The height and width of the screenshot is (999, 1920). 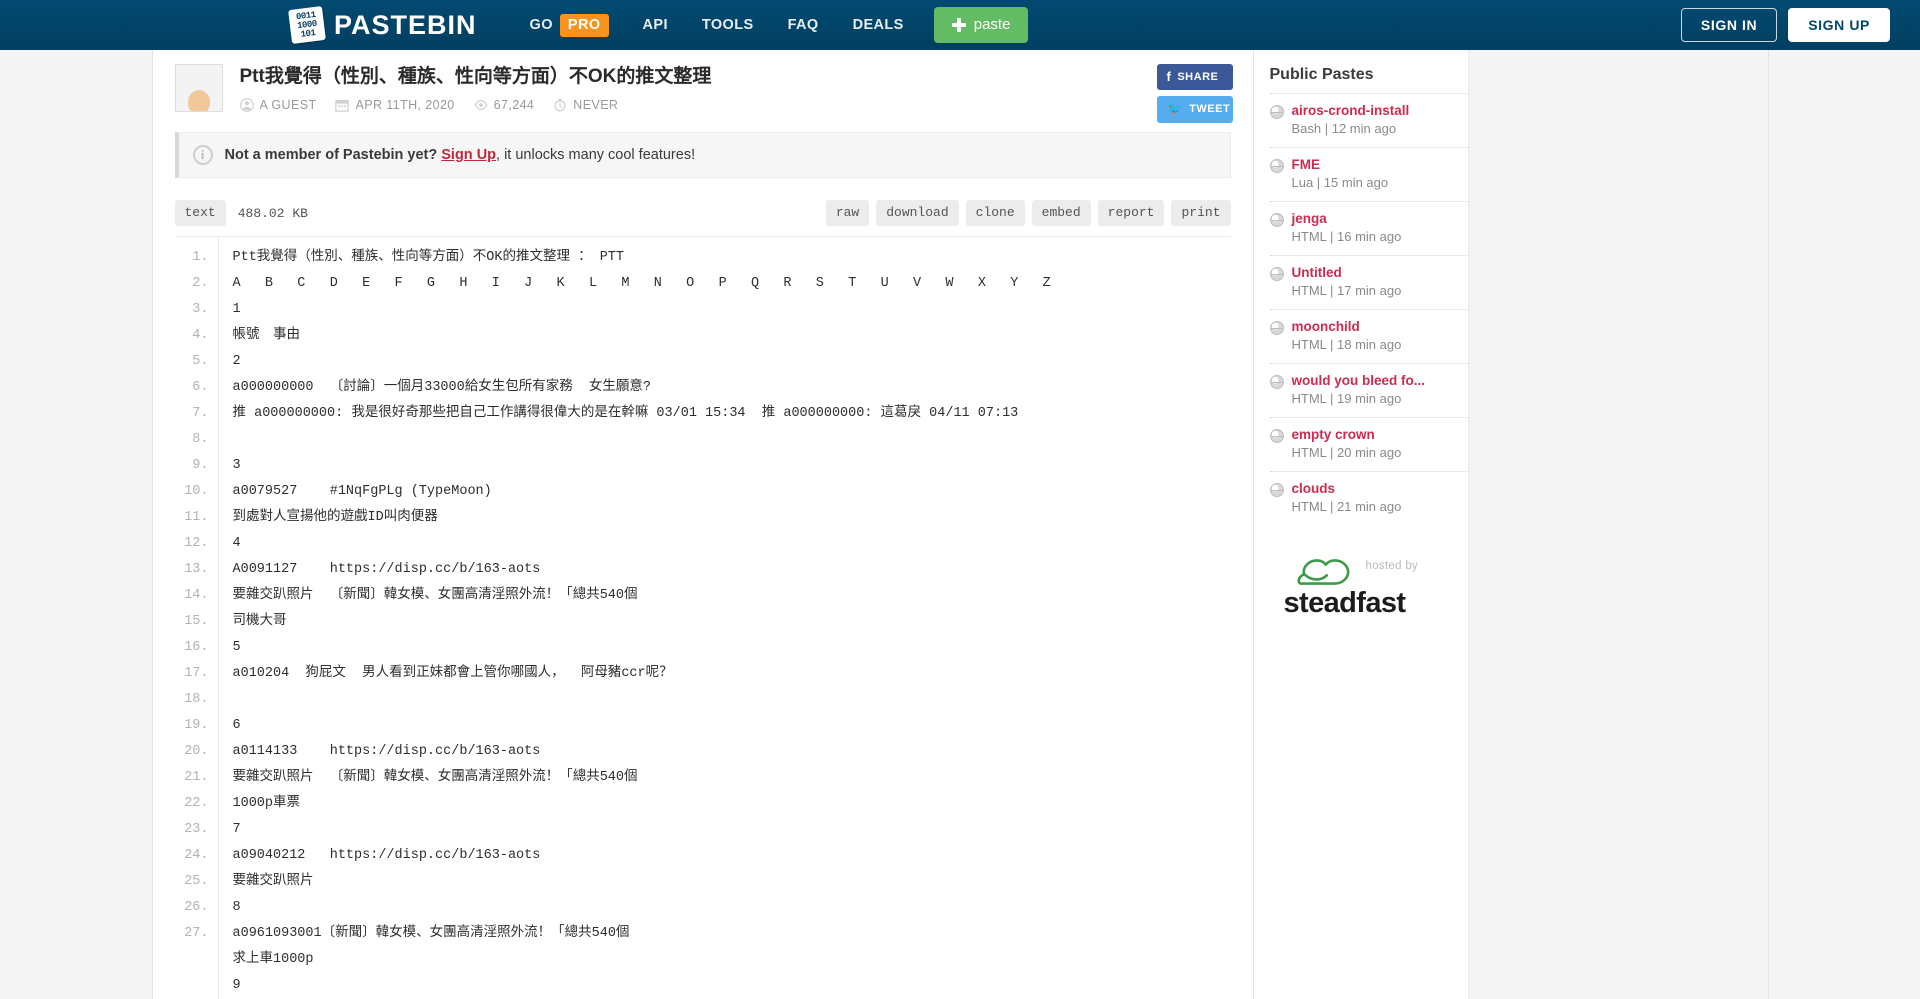 What do you see at coordinates (541, 25) in the screenshot?
I see `nav-go-label: GO` at bounding box center [541, 25].